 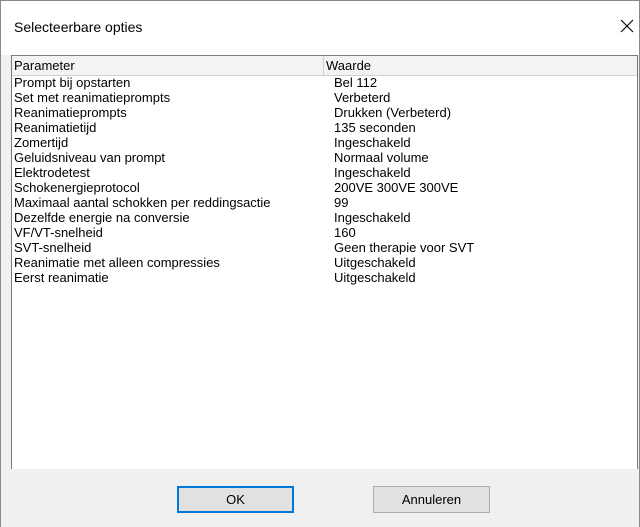 What do you see at coordinates (324, 97) in the screenshot?
I see `list-item: Set met reanimatieprompts Verbeterd` at bounding box center [324, 97].